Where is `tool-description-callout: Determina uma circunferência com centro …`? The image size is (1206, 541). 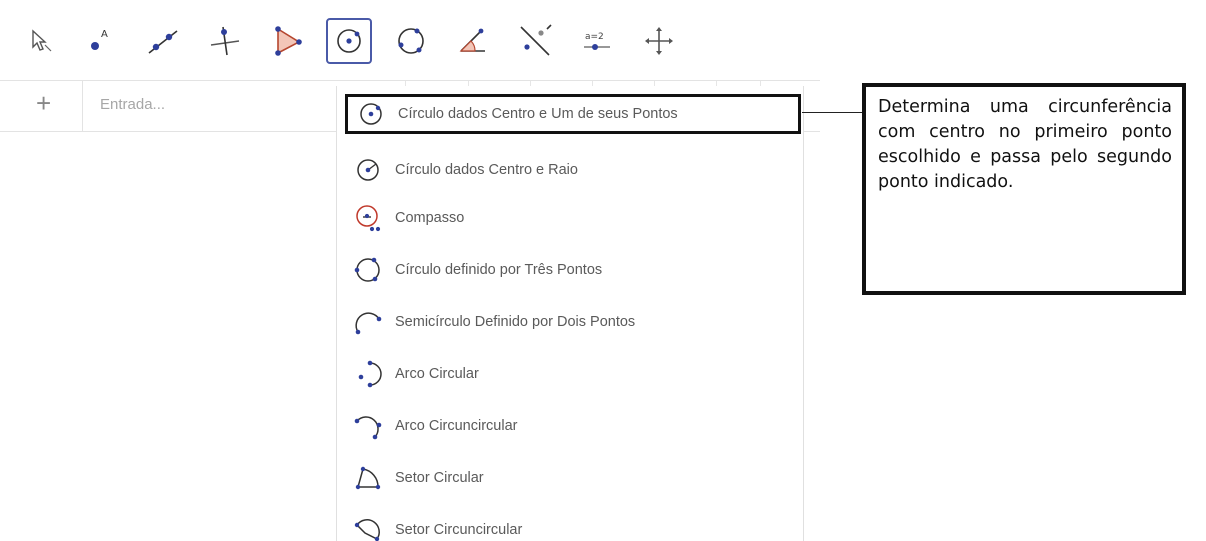
tool-description-callout: Determina uma circunferência com centro … is located at coordinates (1024, 189).